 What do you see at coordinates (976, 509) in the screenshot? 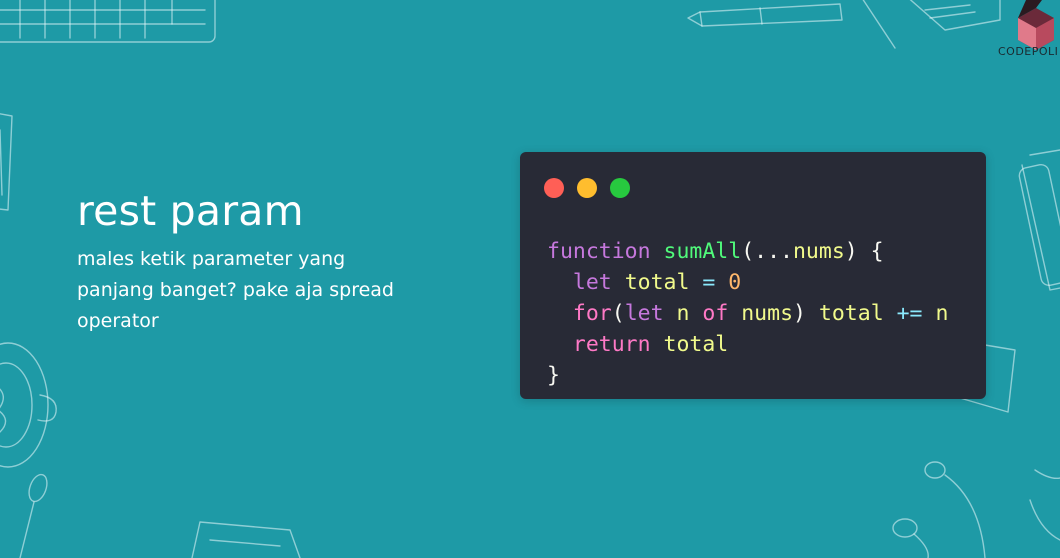
I see `earphones-doodle` at bounding box center [976, 509].